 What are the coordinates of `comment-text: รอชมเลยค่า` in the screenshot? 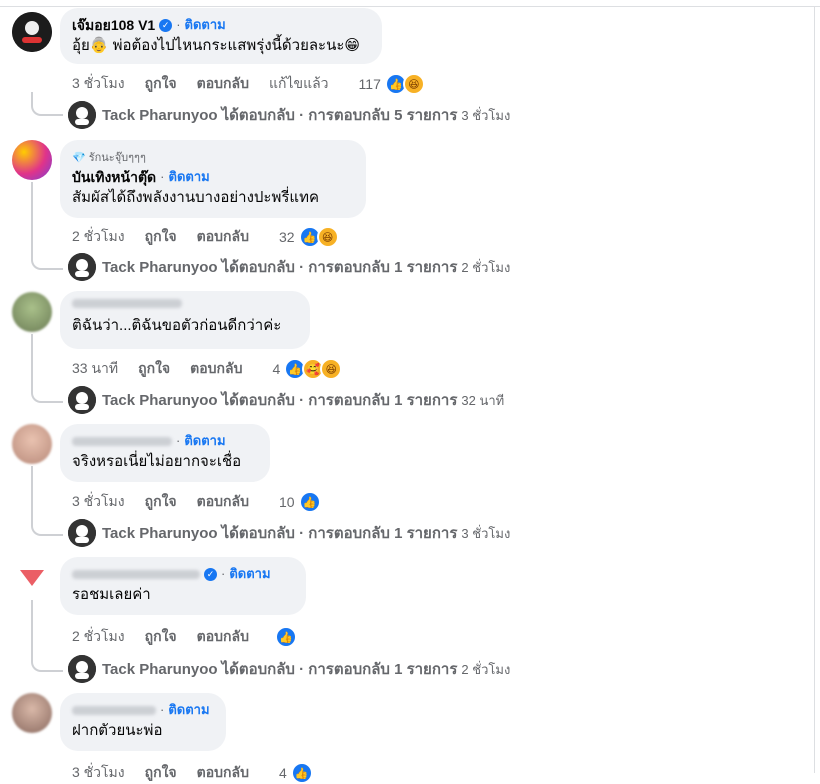 It's located at (111, 594).